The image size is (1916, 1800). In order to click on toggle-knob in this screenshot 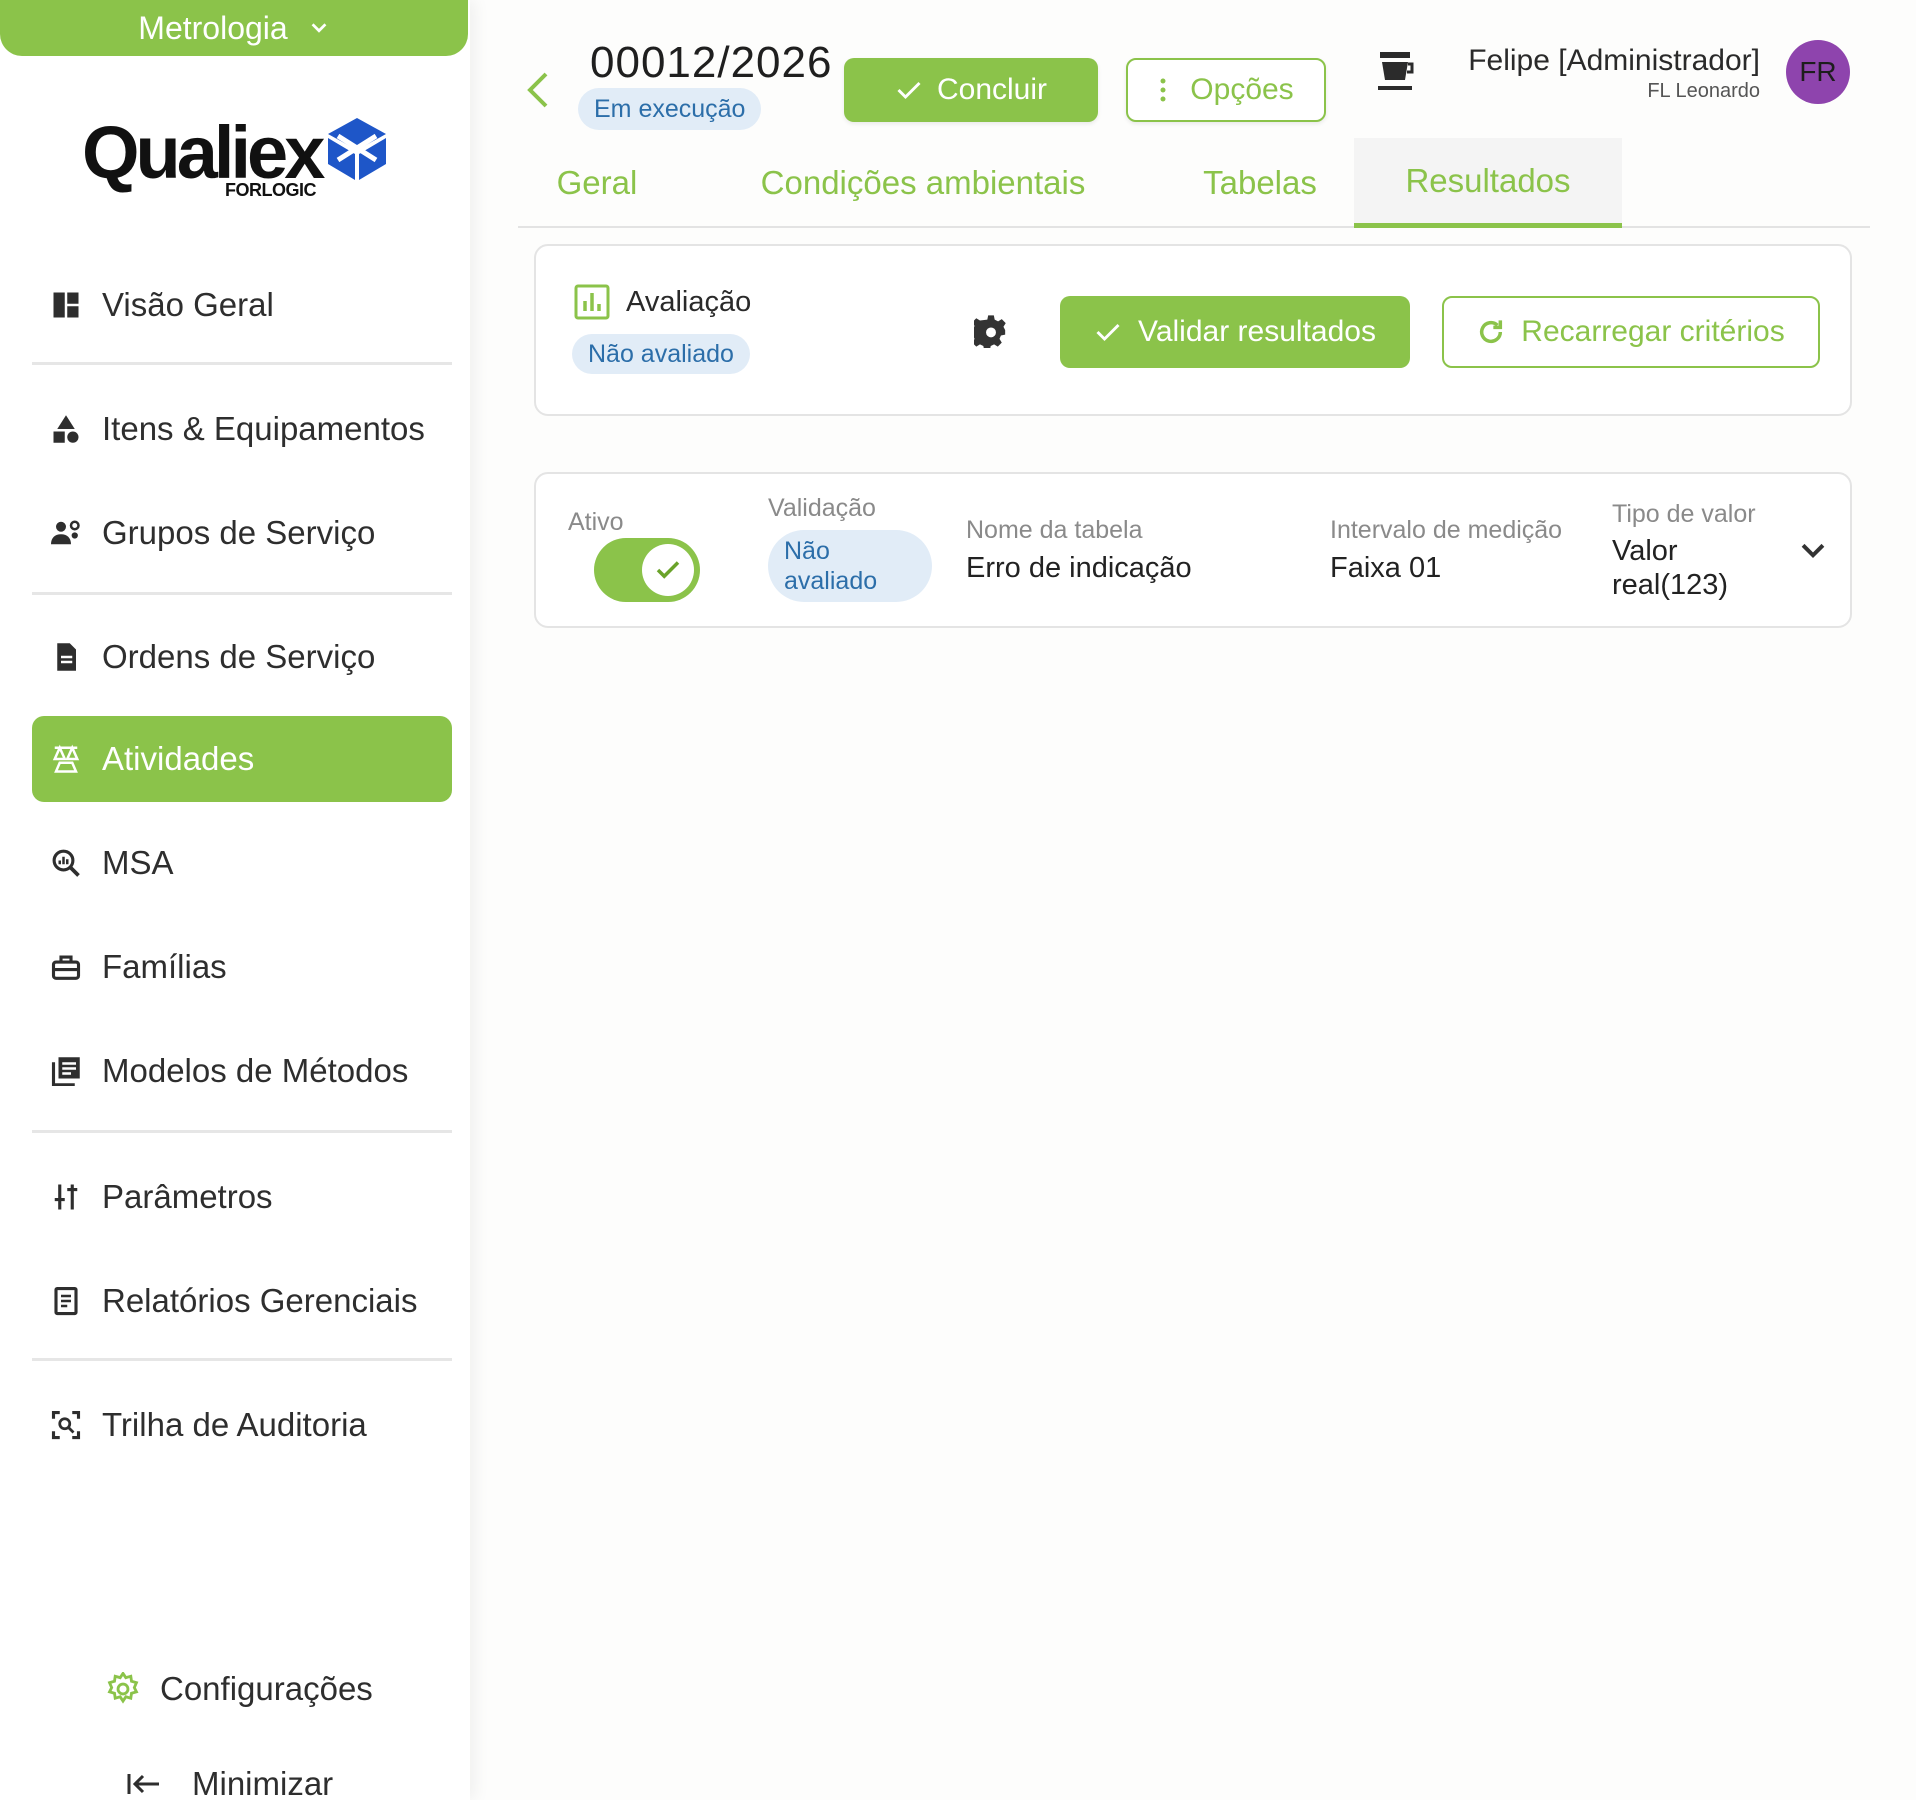, I will do `click(668, 570)`.